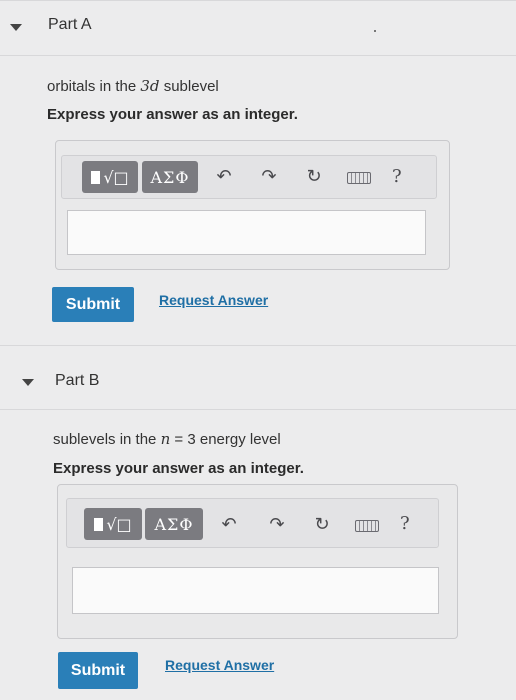 This screenshot has width=516, height=700. What do you see at coordinates (219, 665) in the screenshot?
I see `part-b-request-answer-link: Request Answer` at bounding box center [219, 665].